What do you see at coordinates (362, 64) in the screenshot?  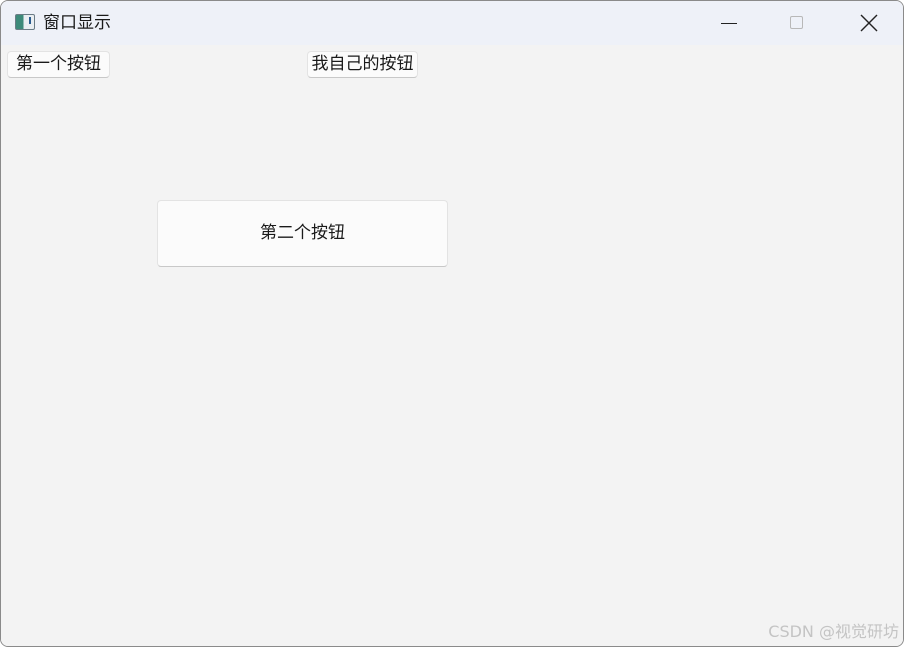 I see `my-own-button: 我自己的按钮` at bounding box center [362, 64].